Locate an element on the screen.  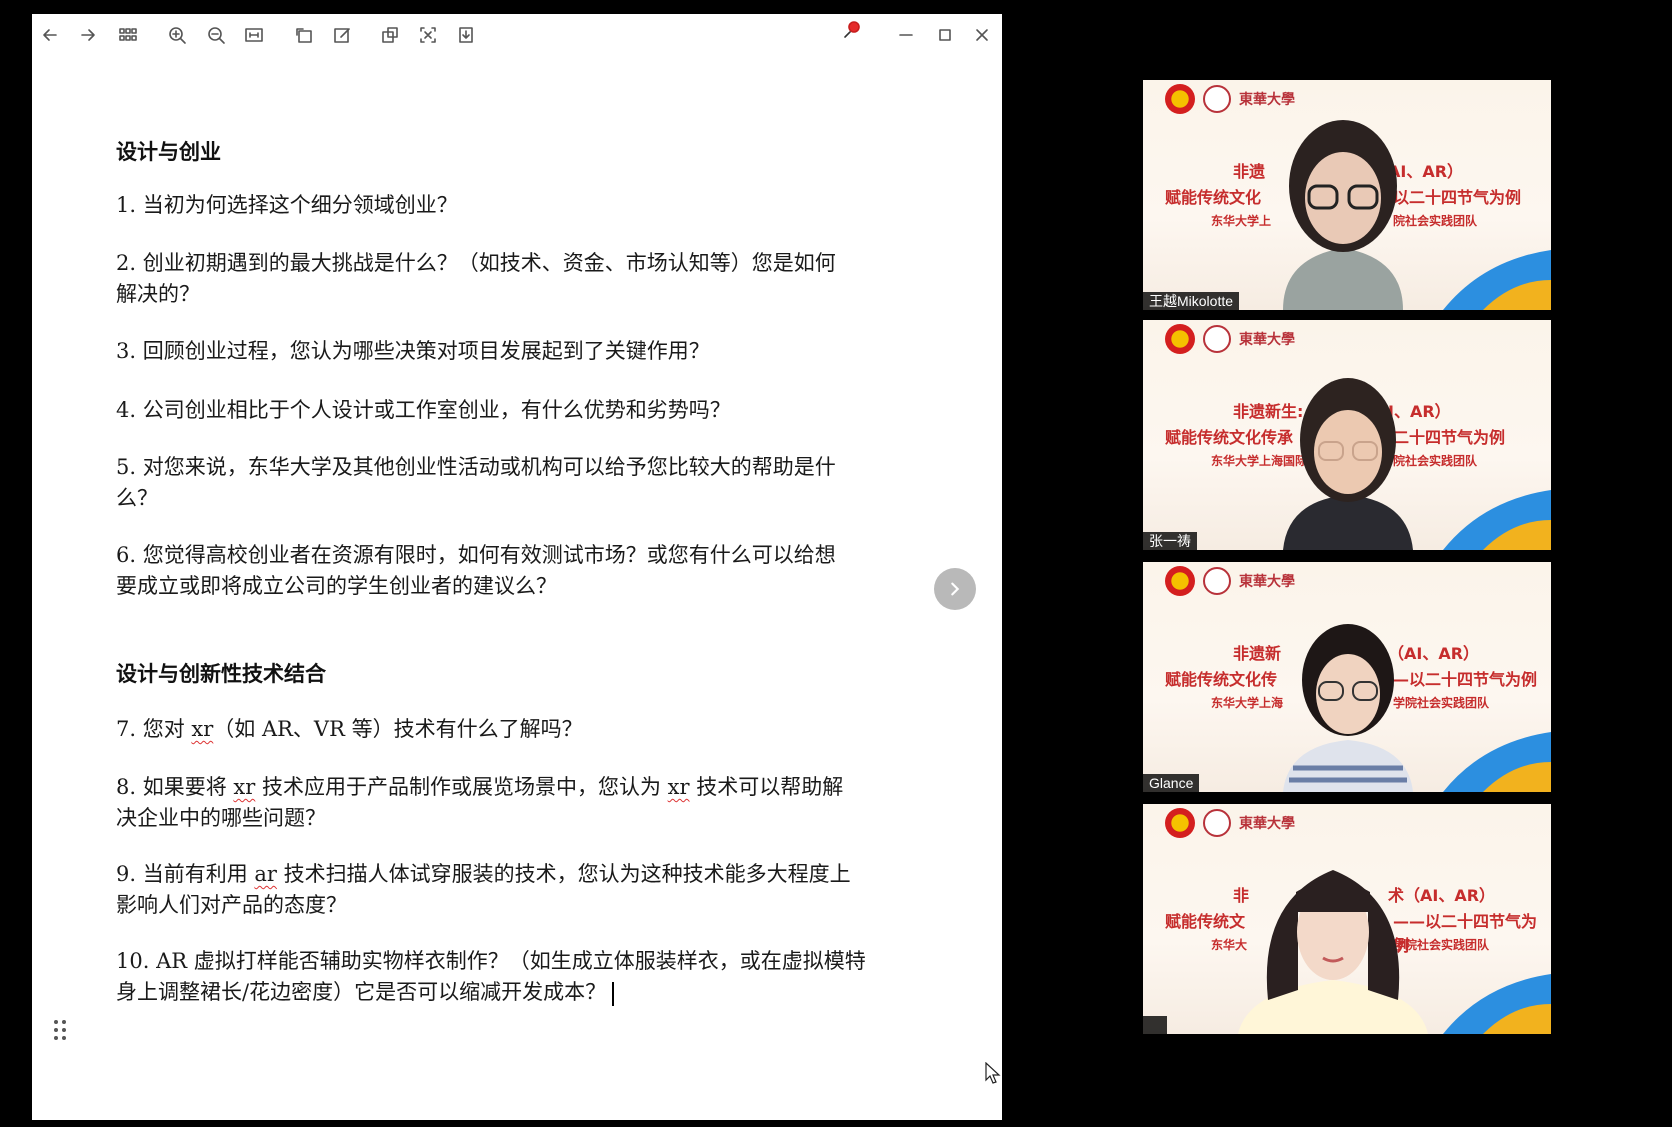
zoom-in-icon is located at coordinates (177, 35).